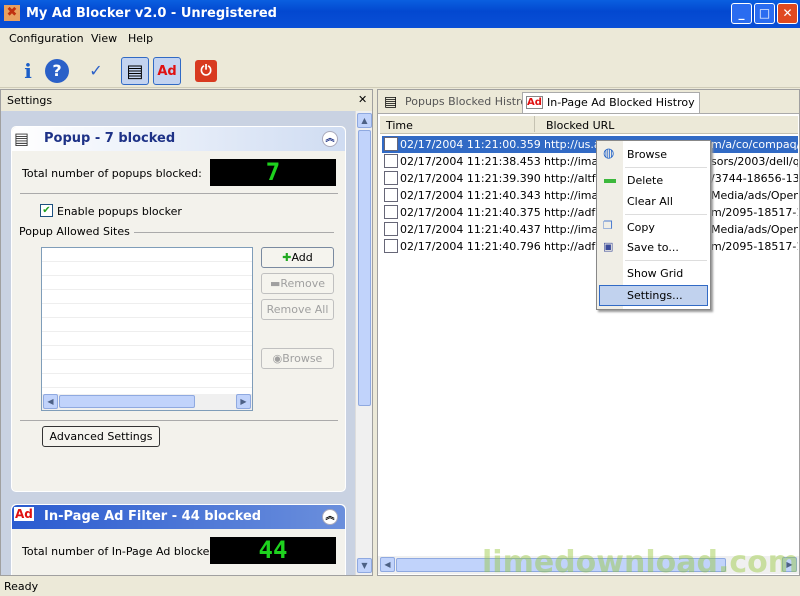 The width and height of the screenshot is (800, 596). Describe the element at coordinates (297, 309) in the screenshot. I see `remove-all-button: Remove All` at that location.